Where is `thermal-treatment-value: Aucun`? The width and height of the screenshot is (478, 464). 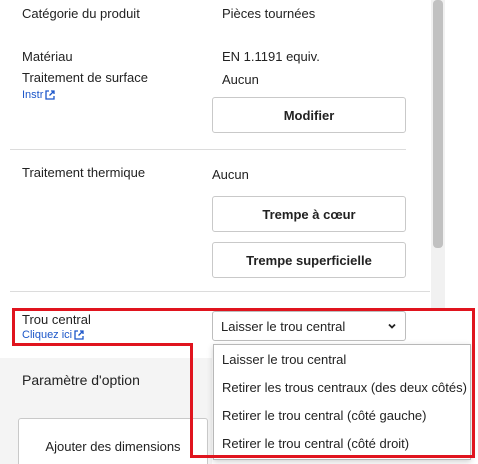
thermal-treatment-value: Aucun is located at coordinates (230, 174).